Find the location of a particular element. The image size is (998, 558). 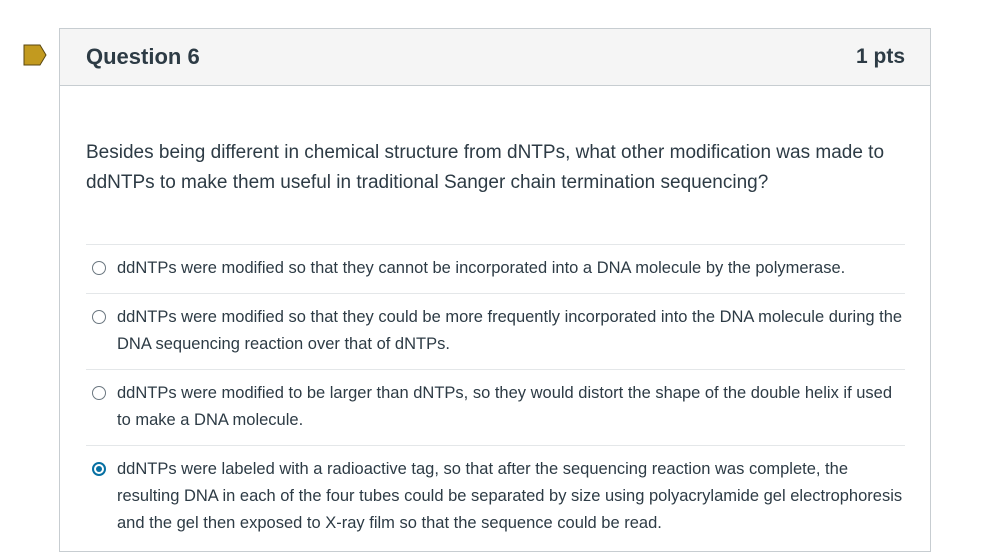

question-header: Question 6 1 pts is located at coordinates (495, 57).